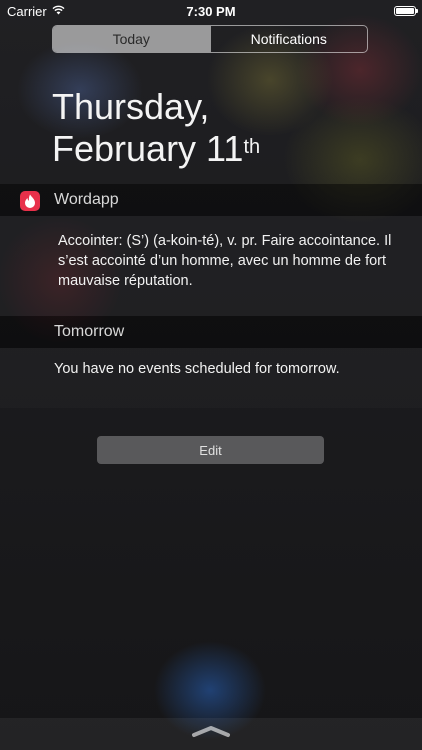  Describe the element at coordinates (211, 731) in the screenshot. I see `chevron-up-icon` at that location.